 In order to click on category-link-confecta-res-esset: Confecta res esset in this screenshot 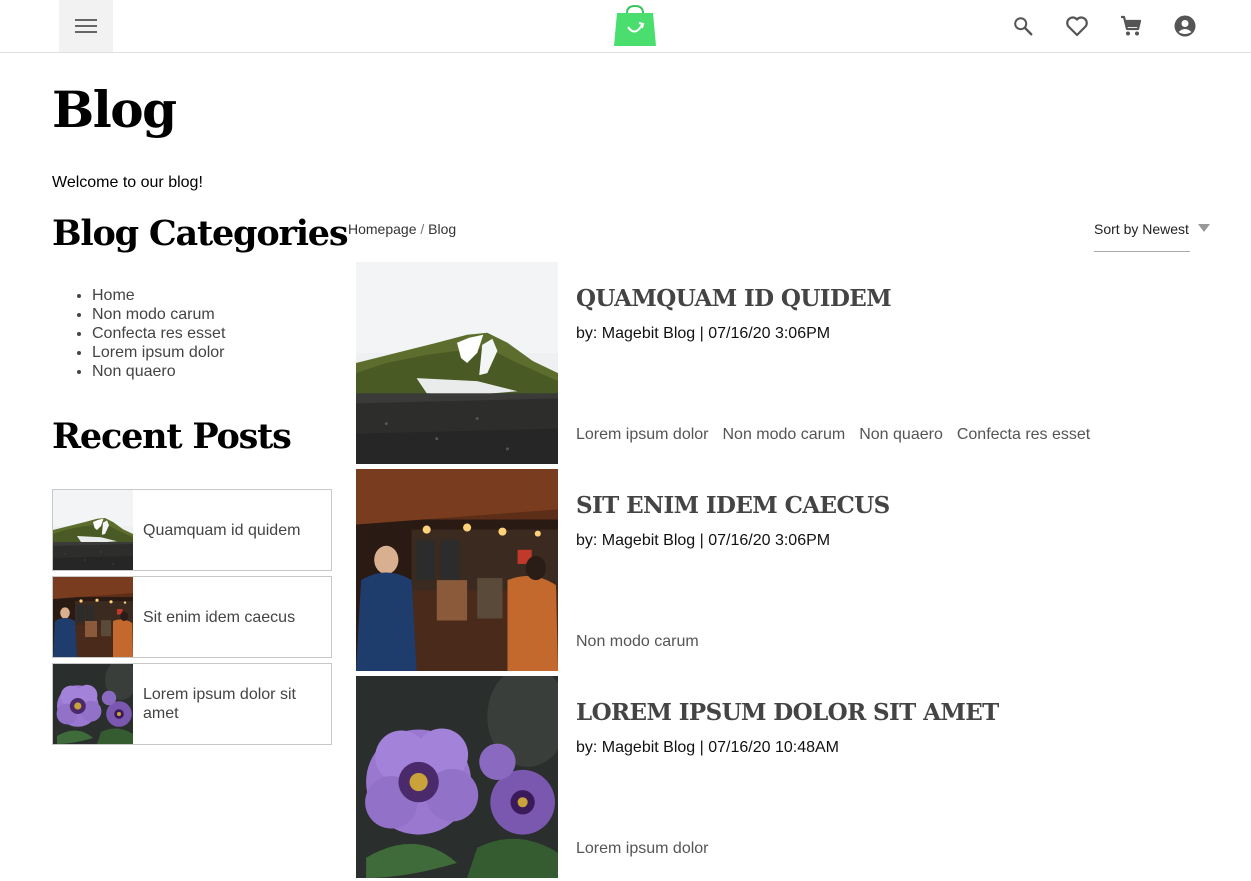, I will do `click(158, 333)`.